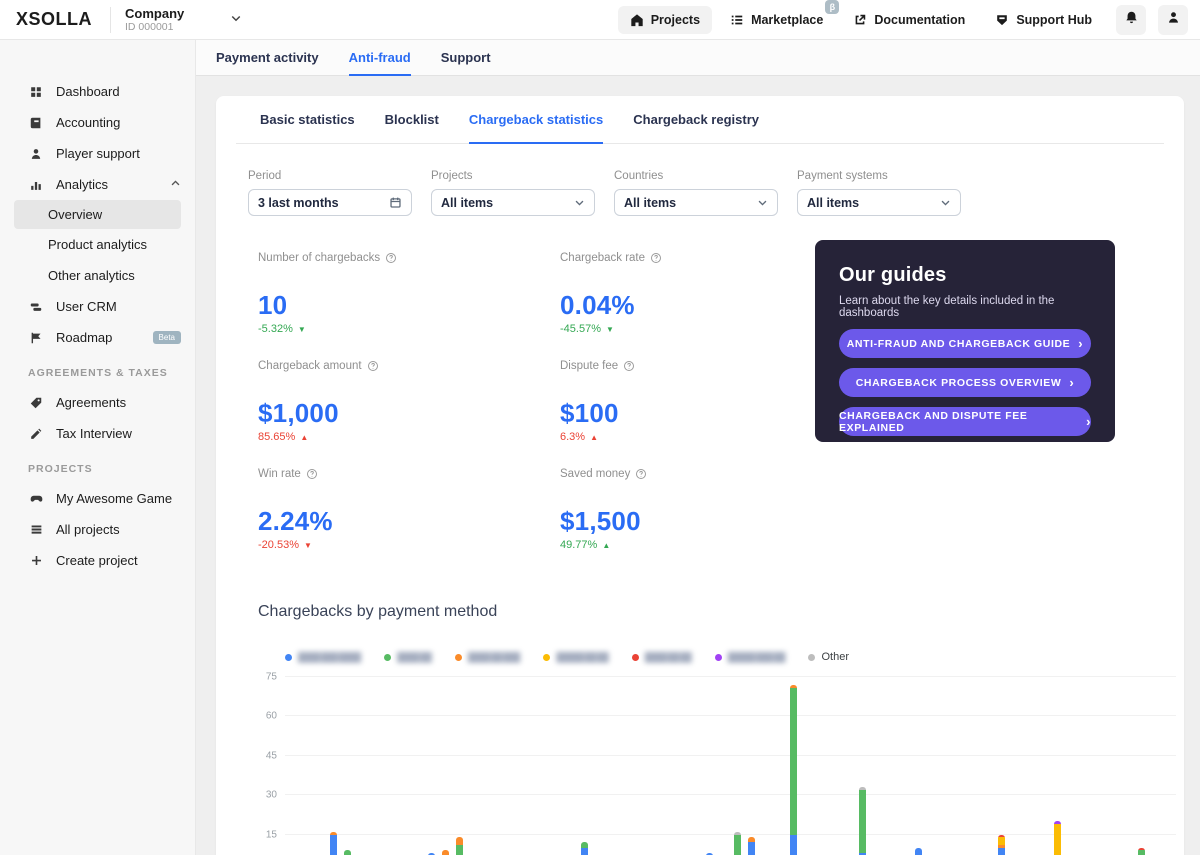 This screenshot has height=855, width=1200. Describe the element at coordinates (36, 338) in the screenshot. I see `flag-icon` at that location.